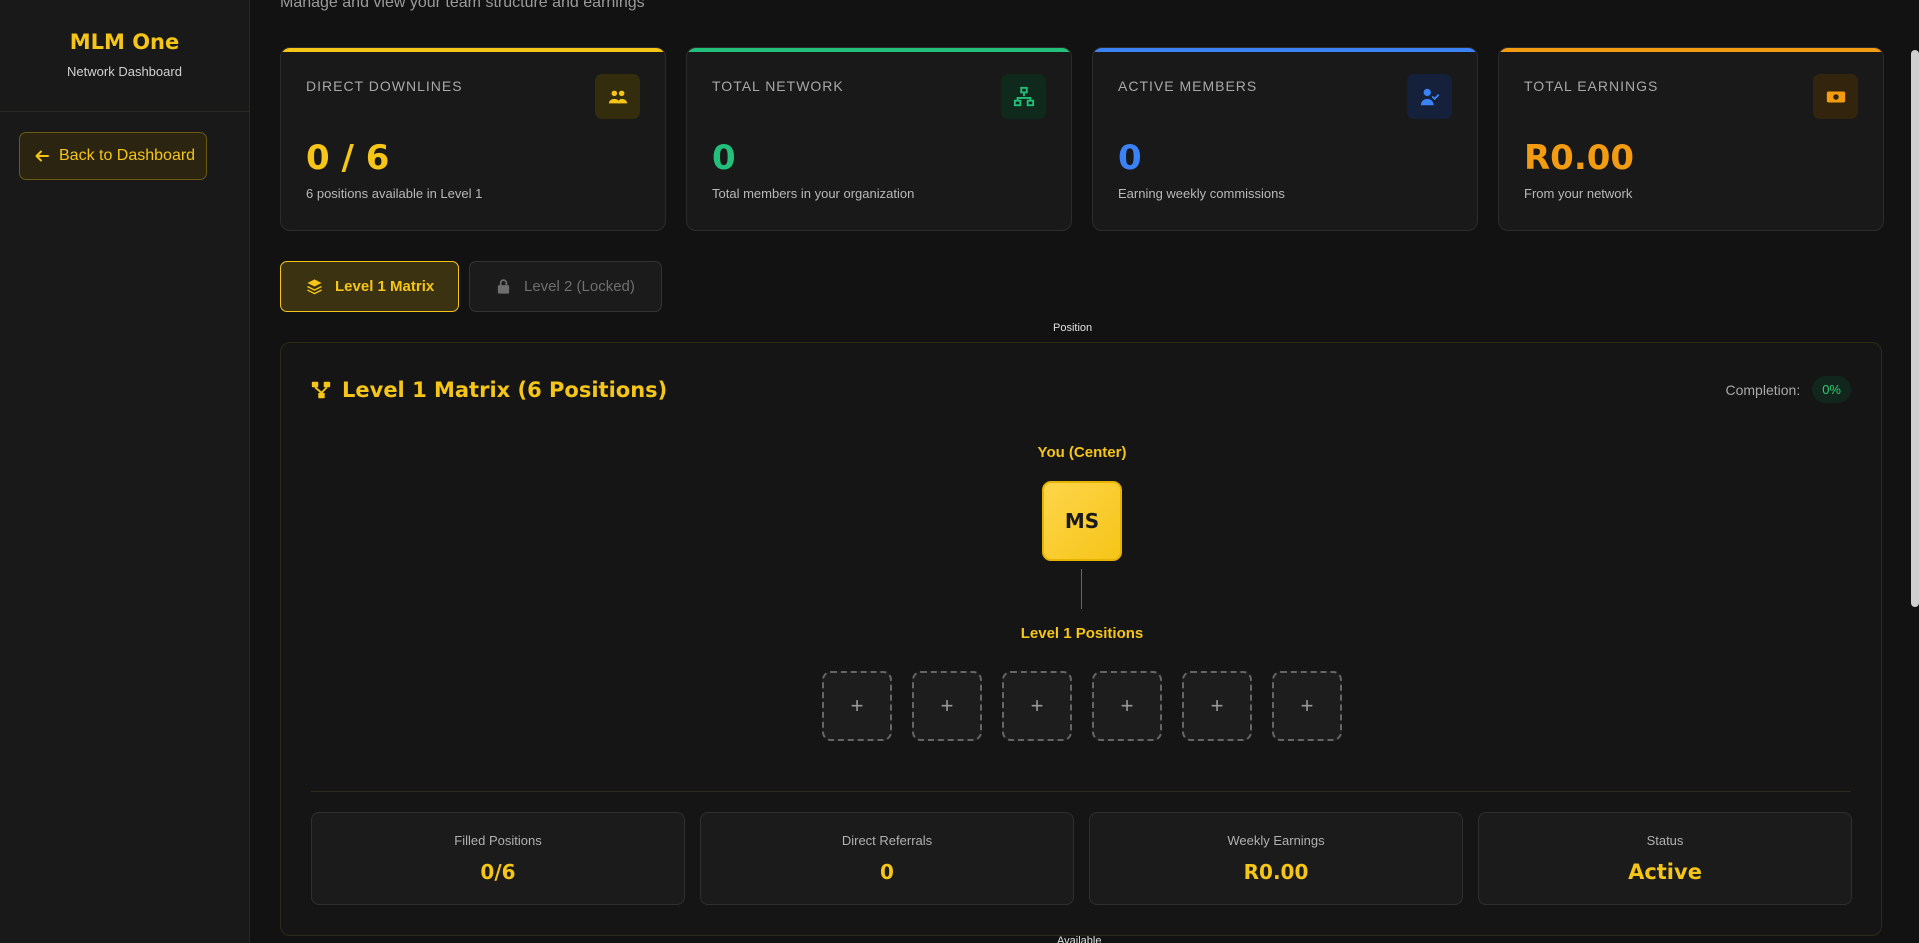  What do you see at coordinates (42, 156) in the screenshot?
I see `arrow-left-icon` at bounding box center [42, 156].